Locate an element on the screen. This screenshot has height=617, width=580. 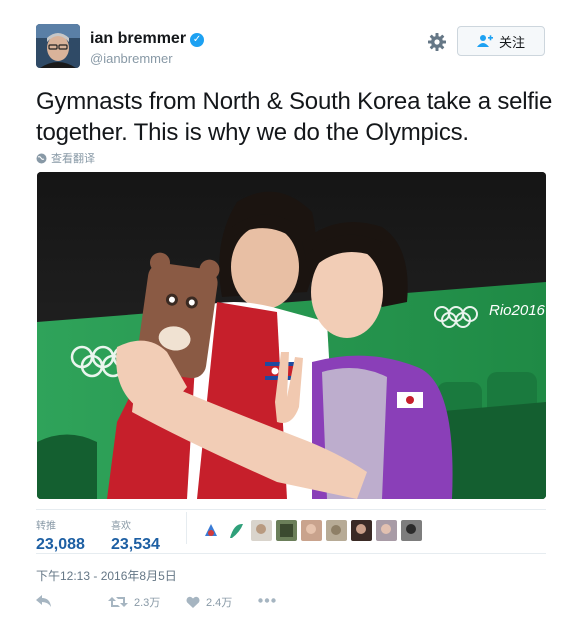
rio-logo: Rio2016 is located at coordinates (517, 310).